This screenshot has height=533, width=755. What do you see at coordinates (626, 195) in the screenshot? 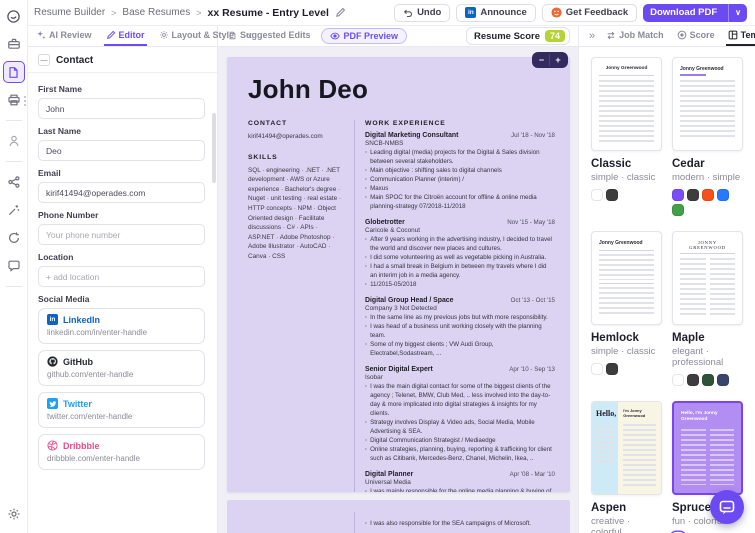
I see `template-swatches` at bounding box center [626, 195].